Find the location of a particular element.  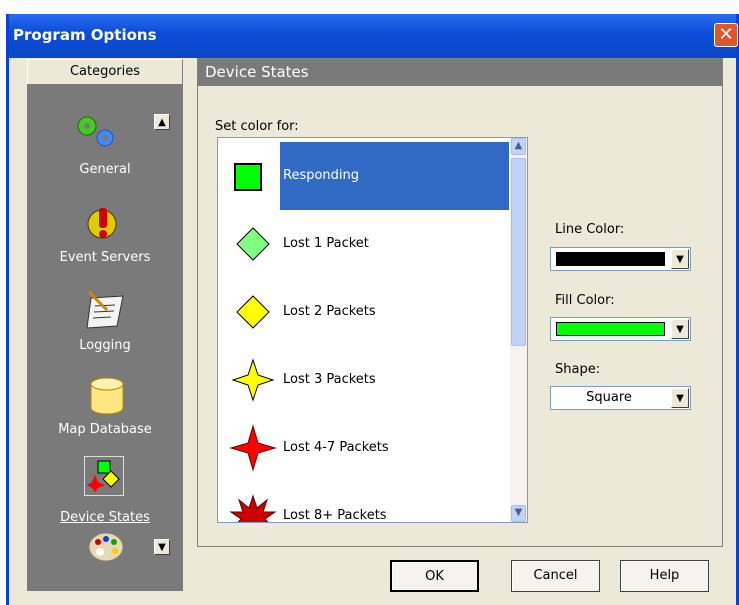

close-button: ✕ is located at coordinates (726, 35).